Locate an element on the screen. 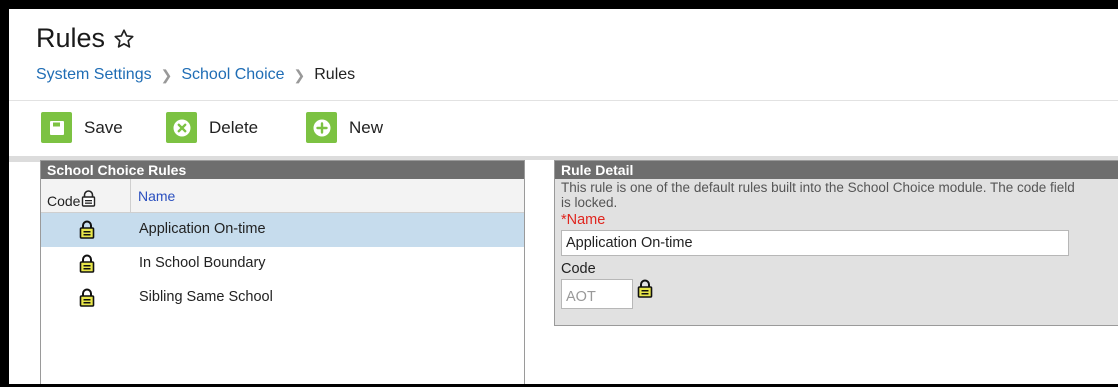 Image resolution: width=1118 pixels, height=387 pixels. rule-name: Application On-time is located at coordinates (202, 229).